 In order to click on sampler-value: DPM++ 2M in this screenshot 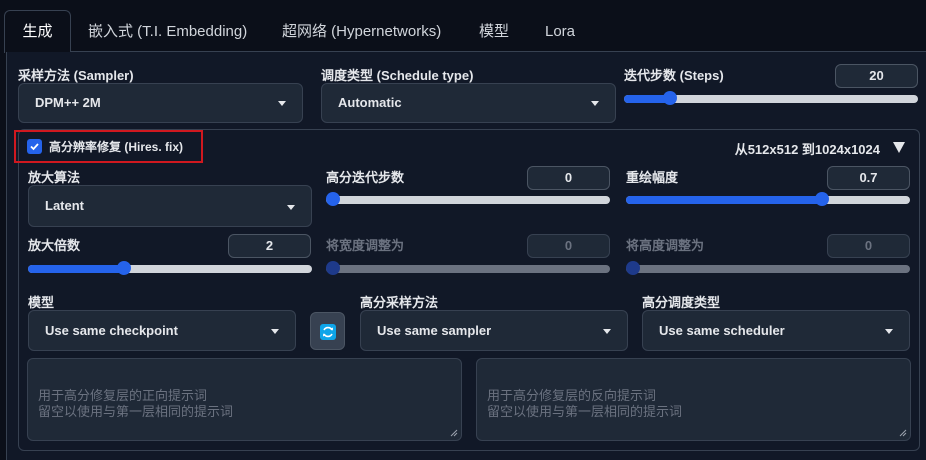, I will do `click(68, 102)`.